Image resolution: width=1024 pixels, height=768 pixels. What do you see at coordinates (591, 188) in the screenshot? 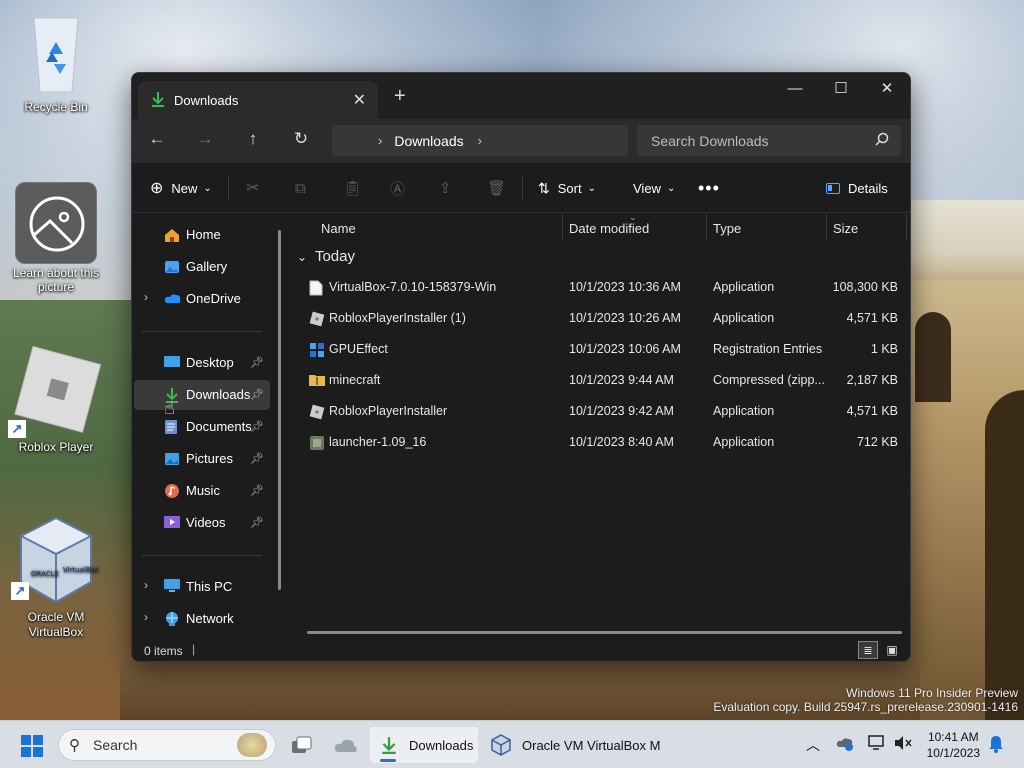
I see `chevron-down-icon: ⌄` at bounding box center [591, 188].